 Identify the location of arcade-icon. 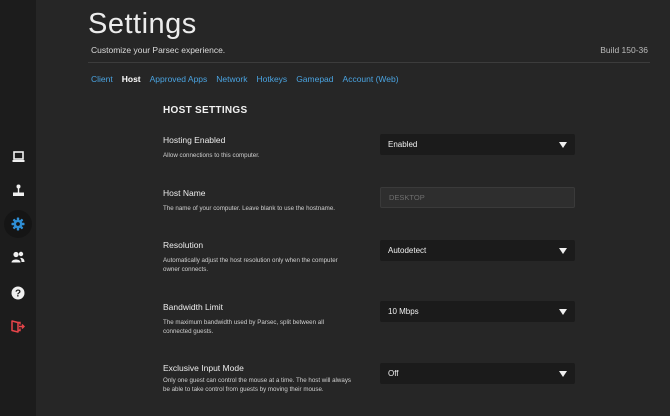
(18, 190).